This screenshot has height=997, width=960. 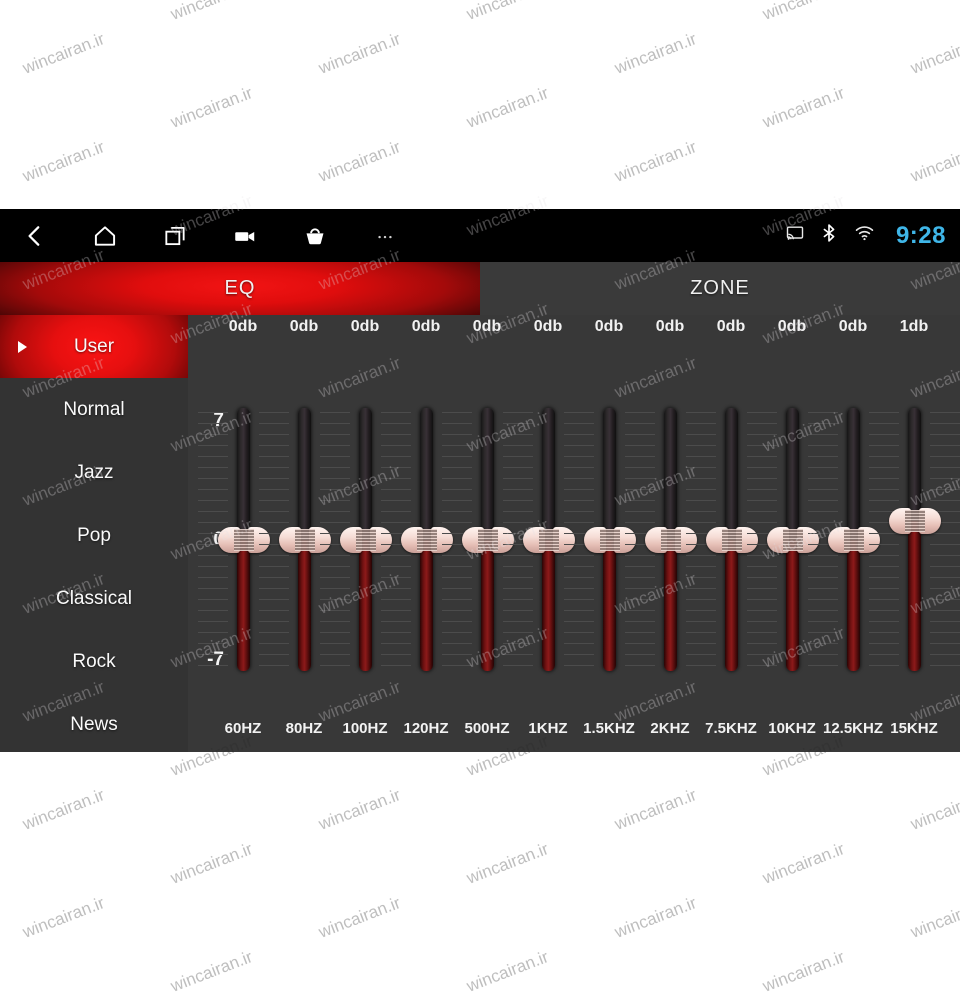 I want to click on band-frequency-label: 10KHZ, so click(x=792, y=728).